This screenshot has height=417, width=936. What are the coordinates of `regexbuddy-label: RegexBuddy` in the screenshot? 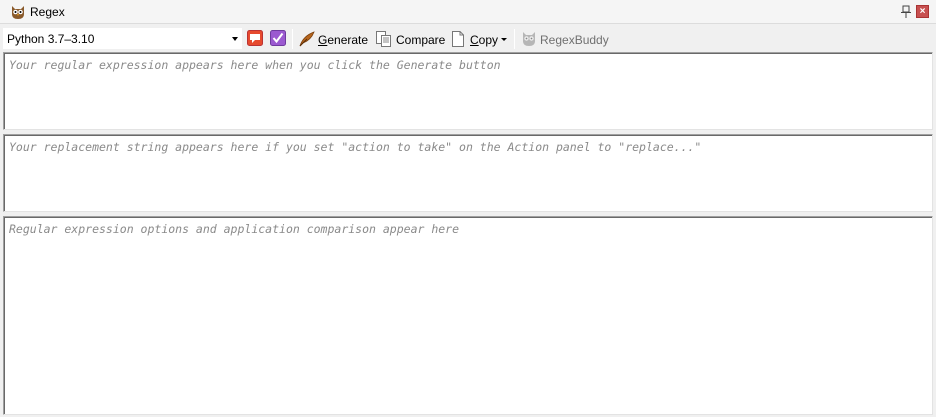 It's located at (574, 40).